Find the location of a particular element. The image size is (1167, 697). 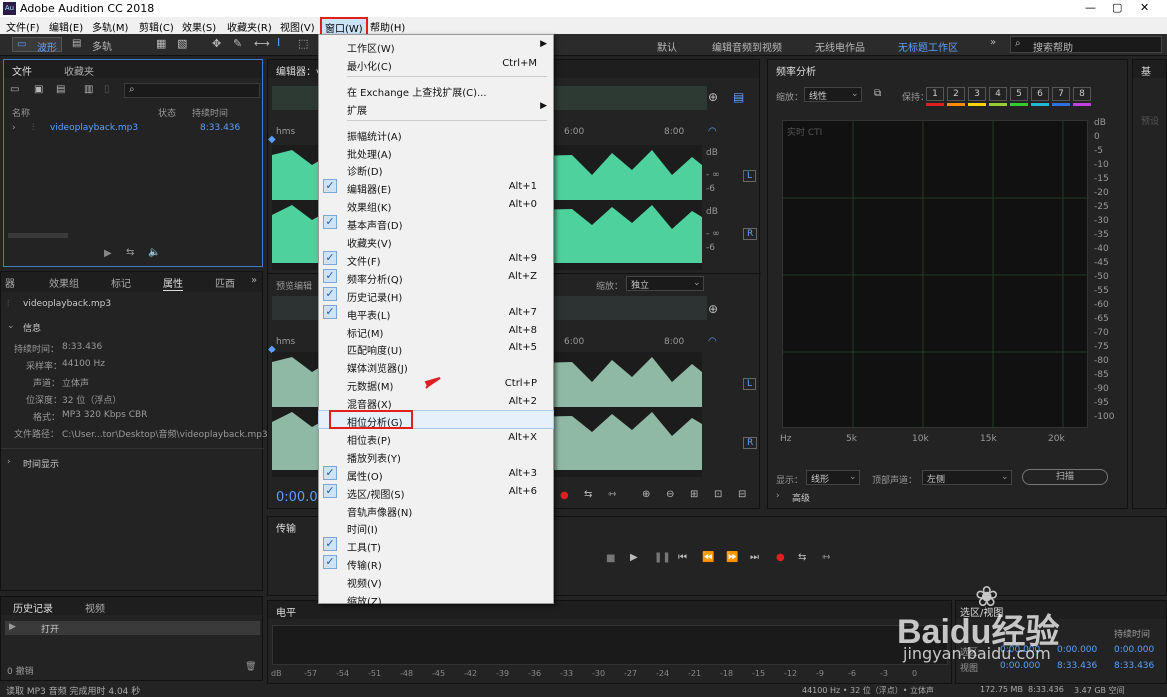

menu-multitrack: 多轨(M) is located at coordinates (110, 26).